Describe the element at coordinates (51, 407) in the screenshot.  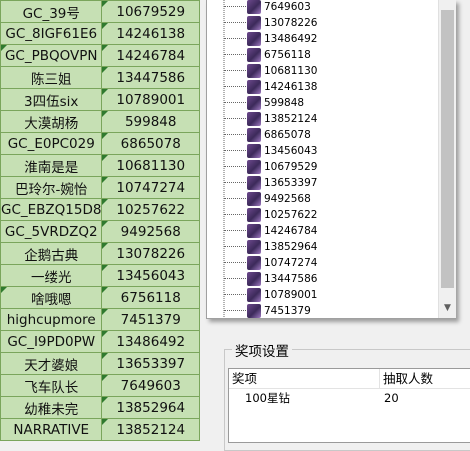
I see `name-cell: 幼稚未完` at that location.